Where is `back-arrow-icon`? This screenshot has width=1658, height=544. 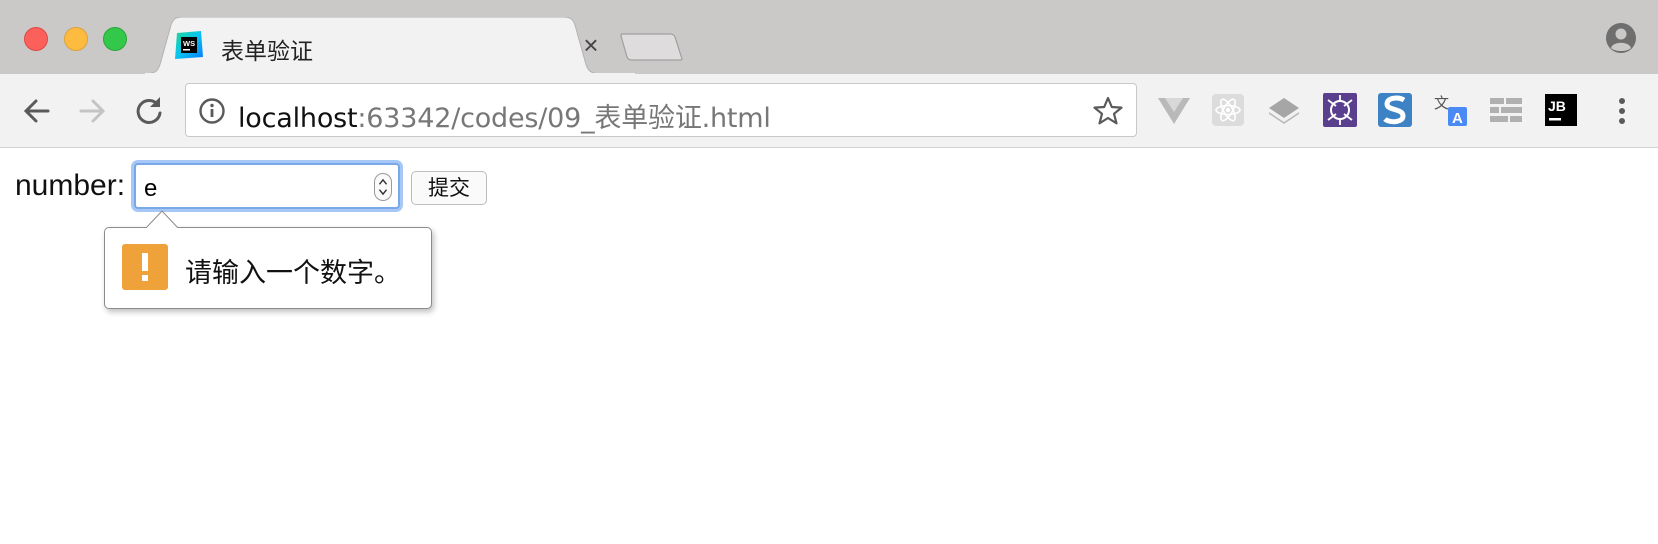 back-arrow-icon is located at coordinates (37, 111).